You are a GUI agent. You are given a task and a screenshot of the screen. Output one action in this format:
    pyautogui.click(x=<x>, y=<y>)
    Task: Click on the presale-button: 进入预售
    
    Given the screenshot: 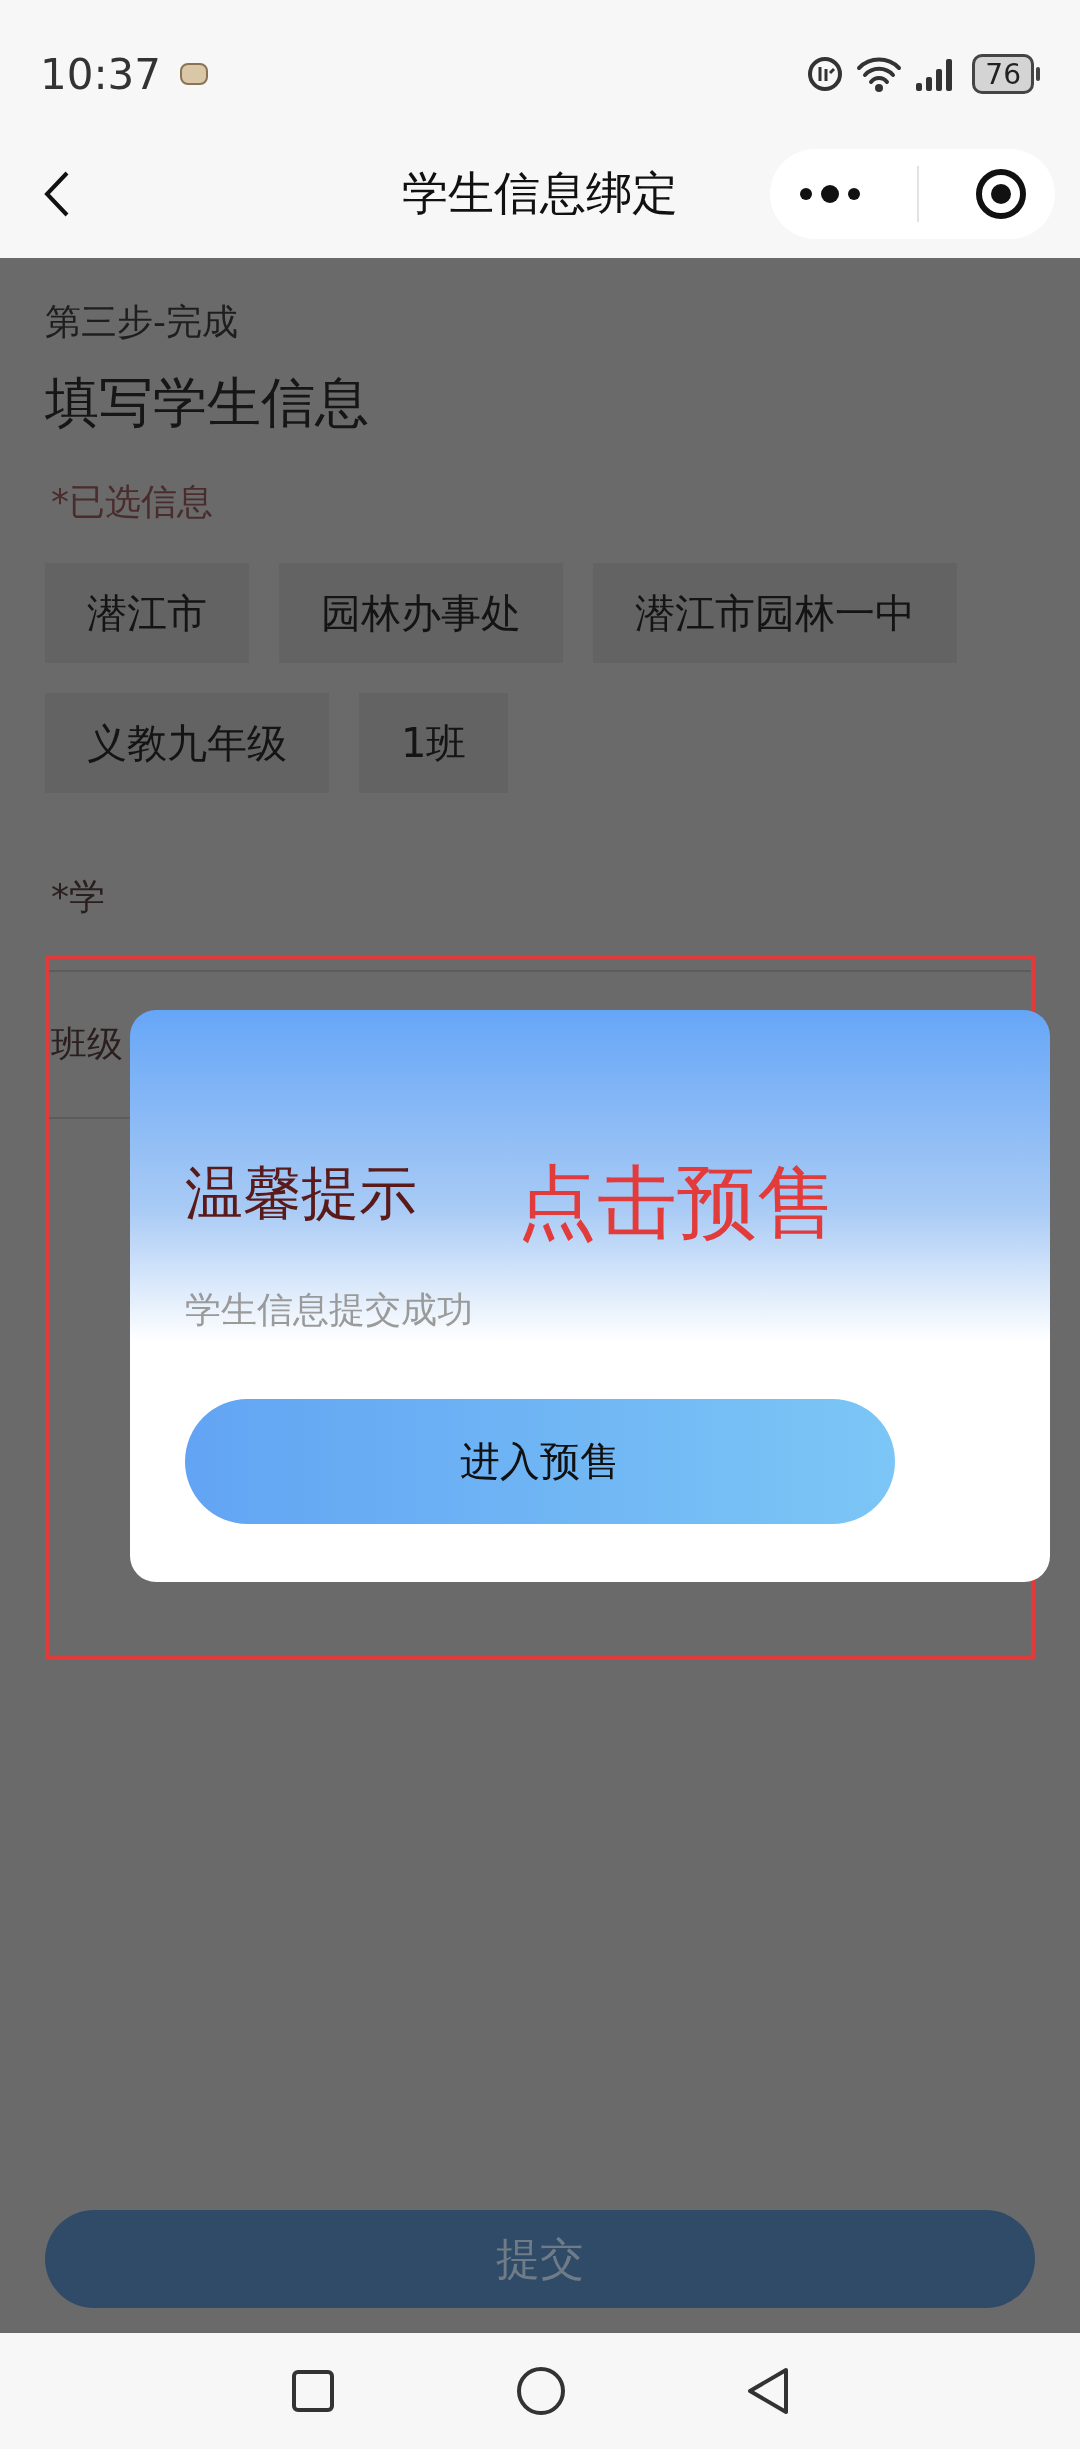 What is the action you would take?
    pyautogui.click(x=540, y=1461)
    